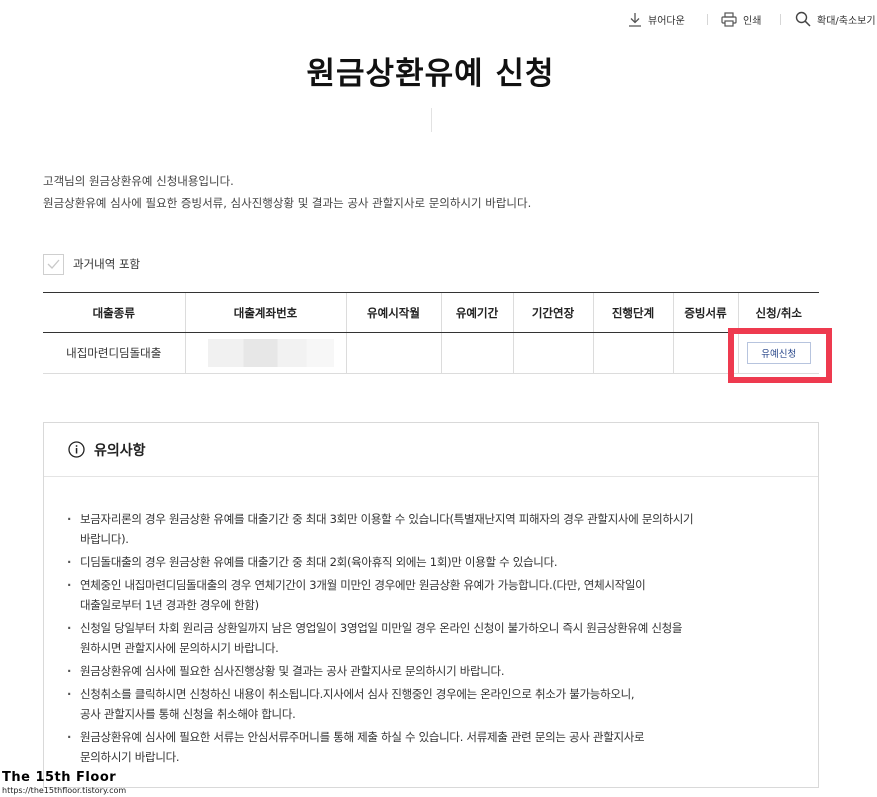  What do you see at coordinates (393, 353) in the screenshot?
I see `cell-start-month` at bounding box center [393, 353].